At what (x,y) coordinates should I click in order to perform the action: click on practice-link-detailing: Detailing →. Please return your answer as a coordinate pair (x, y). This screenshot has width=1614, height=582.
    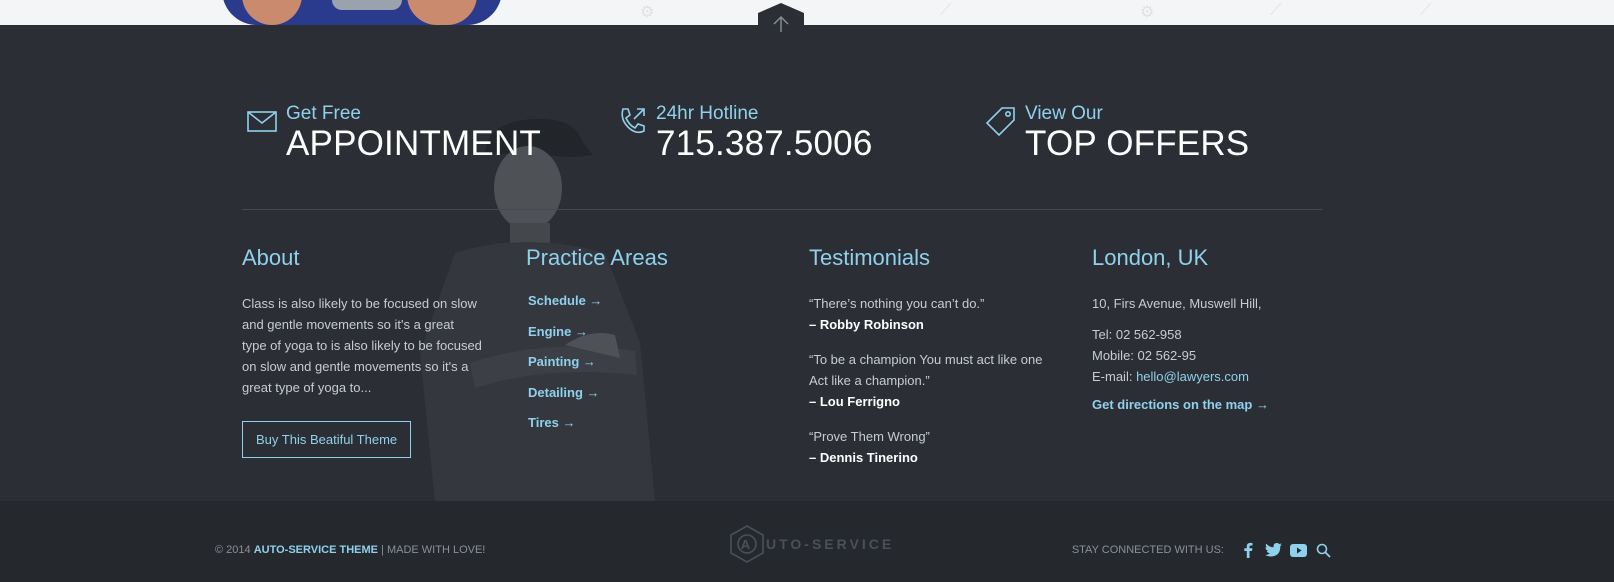
    Looking at the image, I should click on (637, 400).